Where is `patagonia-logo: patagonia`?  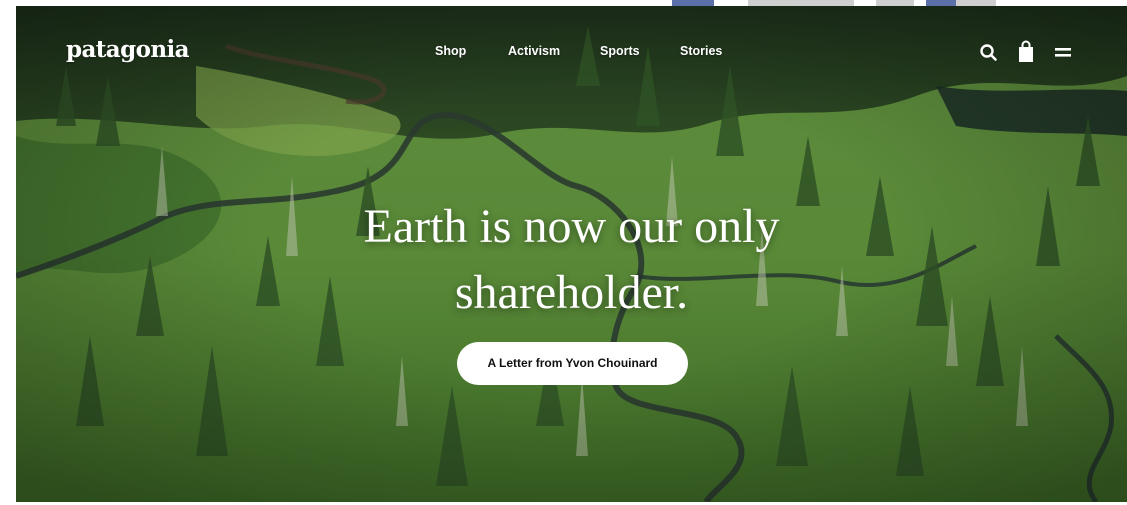 patagonia-logo: patagonia is located at coordinates (128, 49).